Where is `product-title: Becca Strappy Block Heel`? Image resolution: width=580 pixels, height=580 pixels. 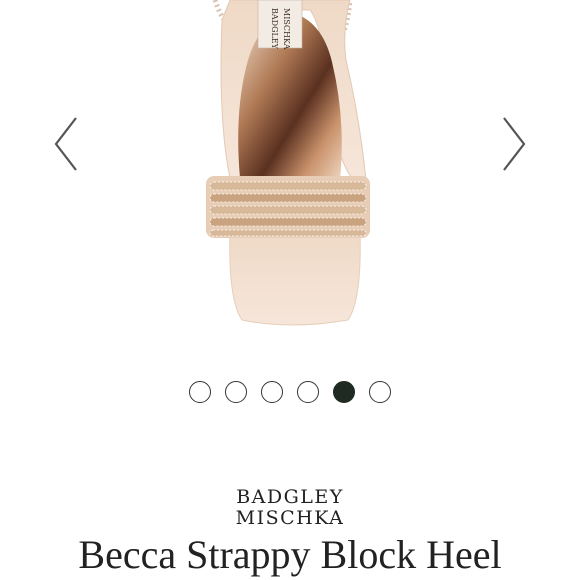
product-title: Becca Strappy Block Heel is located at coordinates (290, 554).